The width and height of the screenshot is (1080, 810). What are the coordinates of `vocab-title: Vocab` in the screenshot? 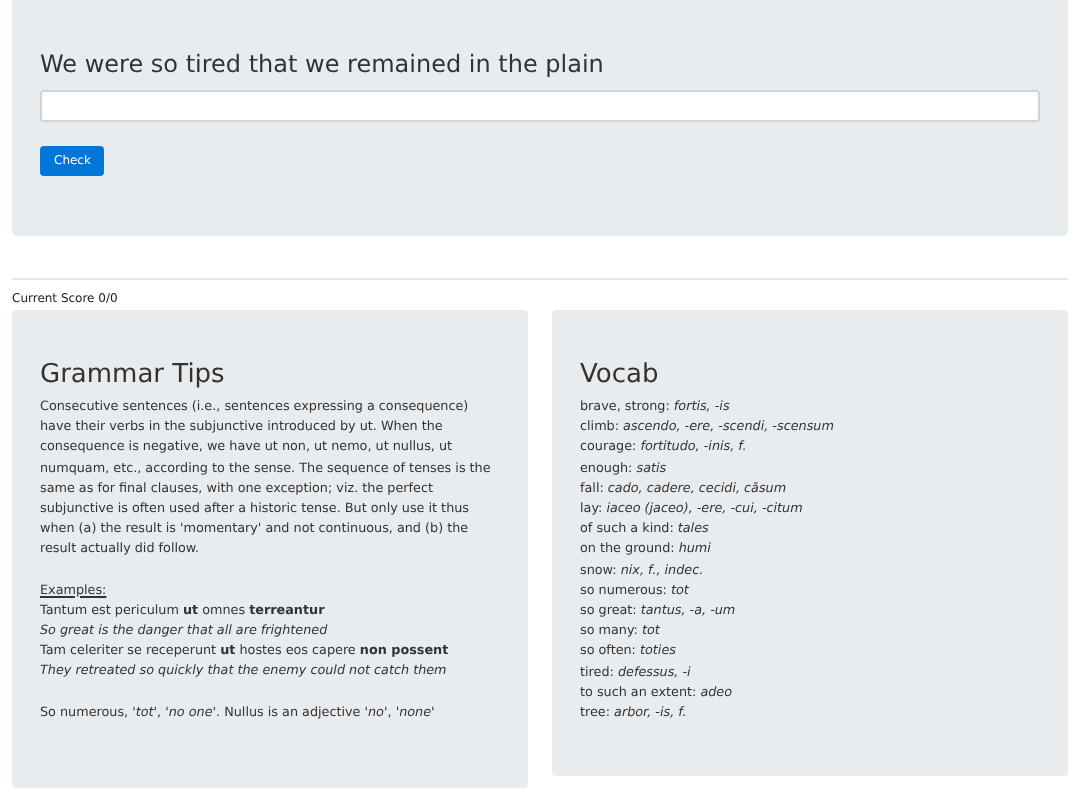 It's located at (620, 376).